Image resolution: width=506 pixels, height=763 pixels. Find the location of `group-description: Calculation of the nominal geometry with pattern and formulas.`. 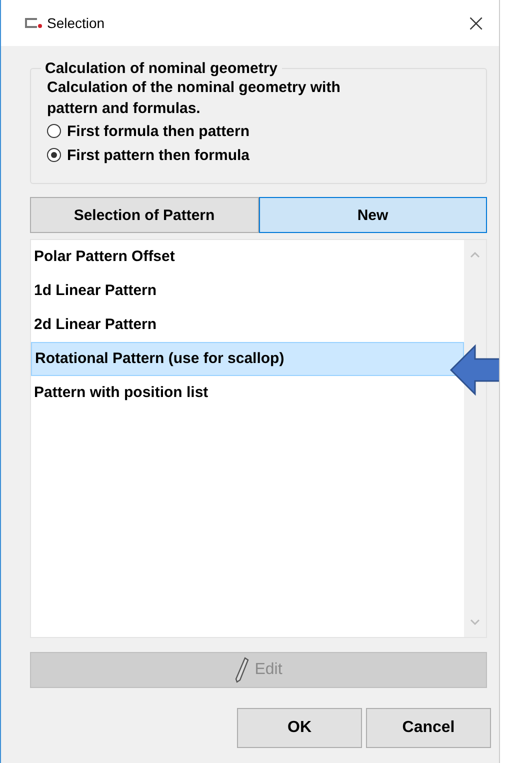

group-description: Calculation of the nominal geometry with pattern and formulas. is located at coordinates (194, 98).